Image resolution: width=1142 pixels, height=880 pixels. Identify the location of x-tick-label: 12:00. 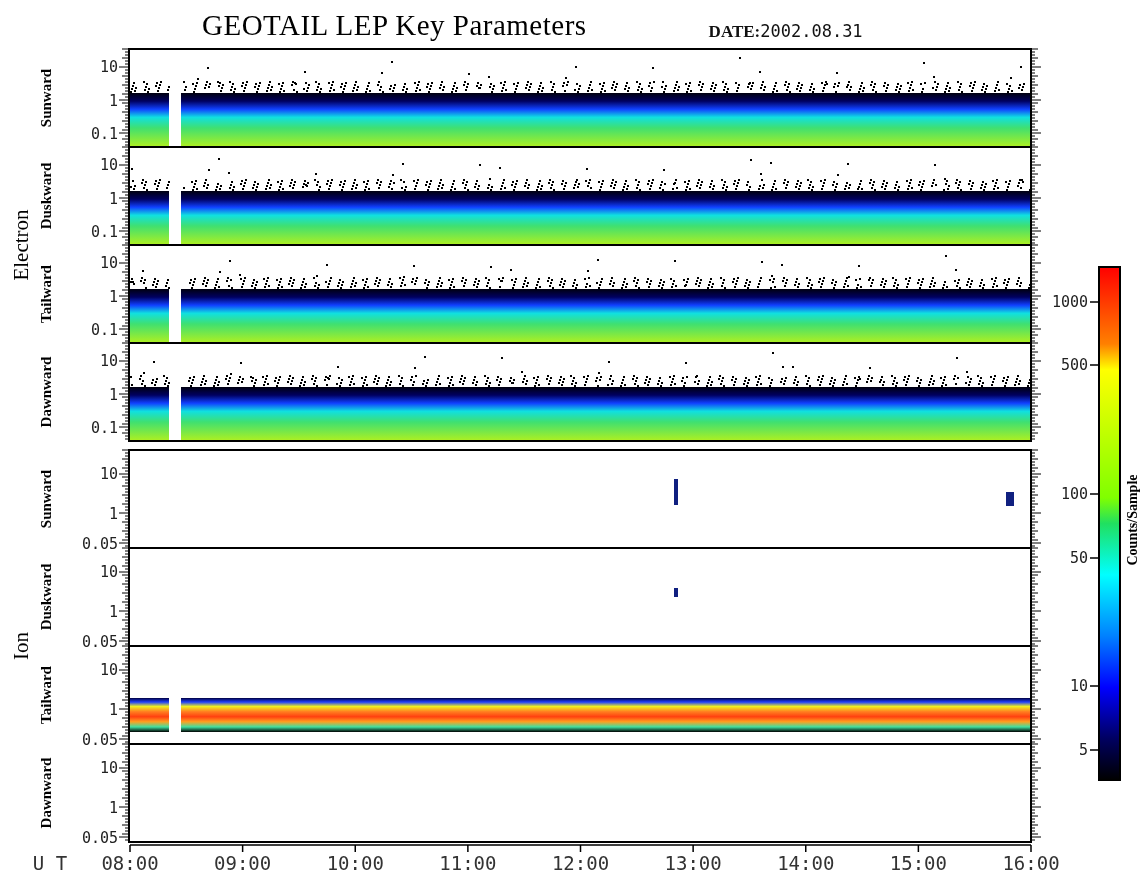
(580, 863).